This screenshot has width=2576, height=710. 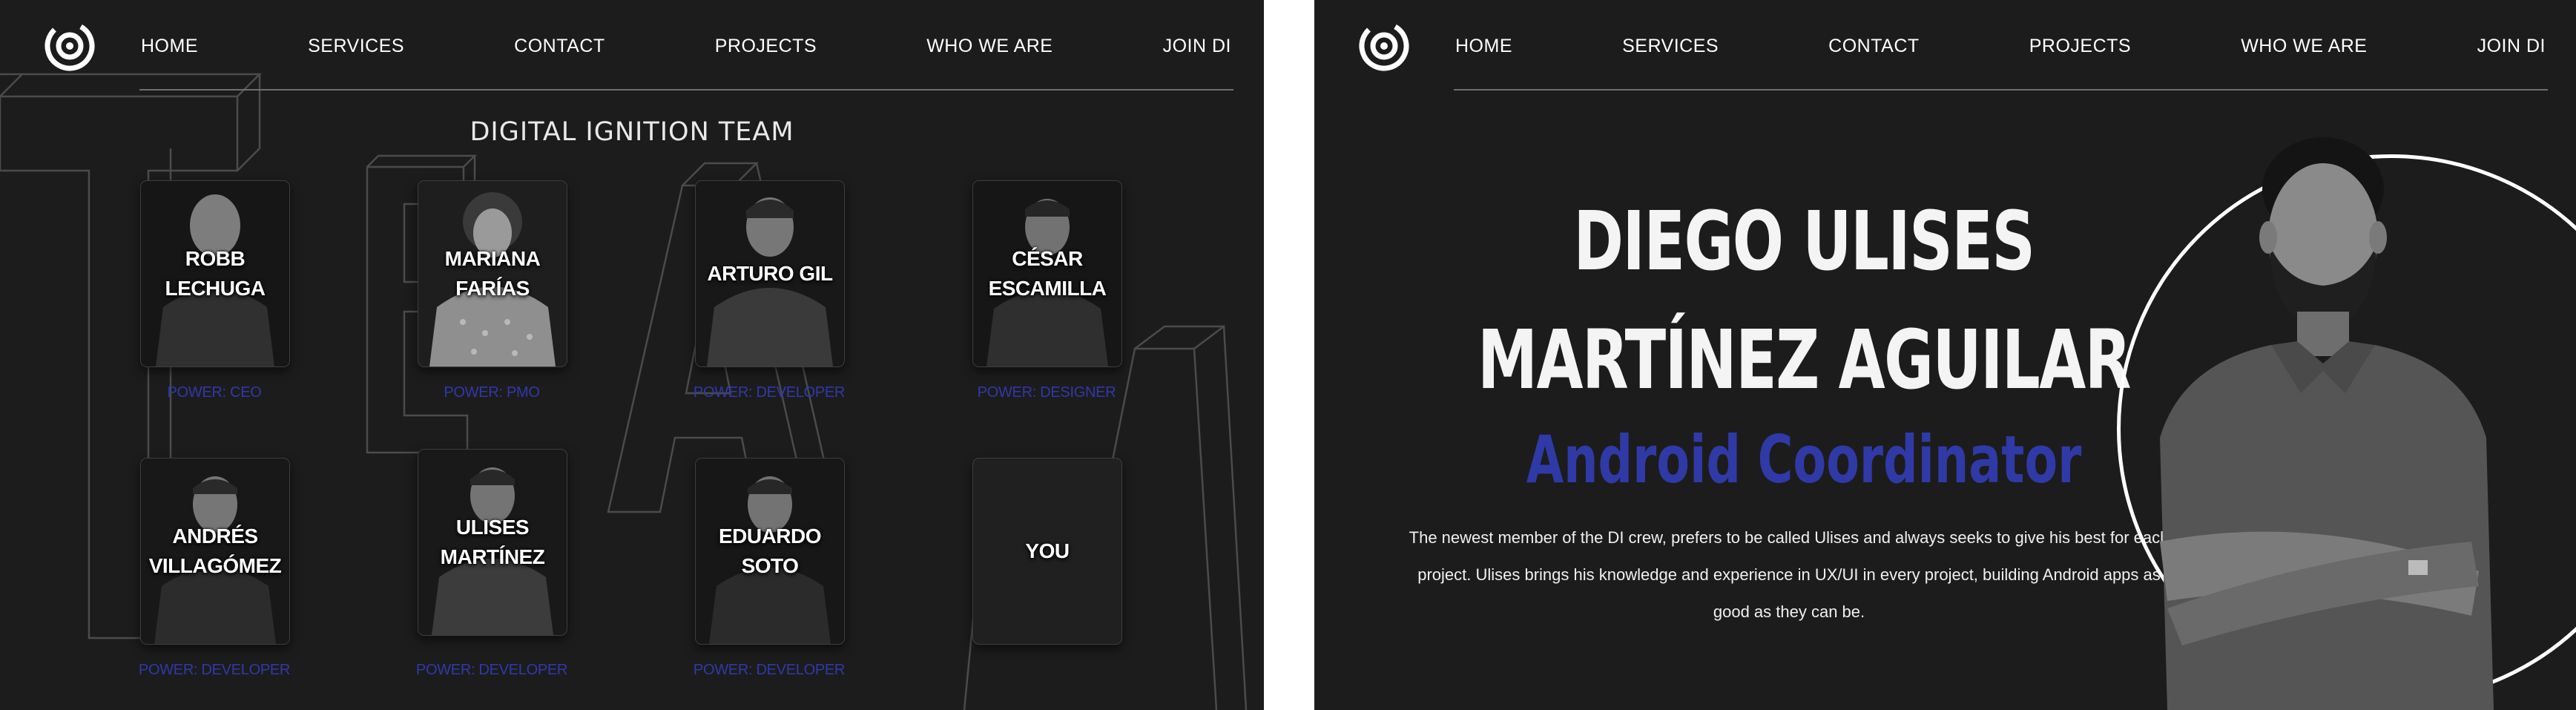 I want to click on member-role: Android Coordinator, so click(x=1804, y=459).